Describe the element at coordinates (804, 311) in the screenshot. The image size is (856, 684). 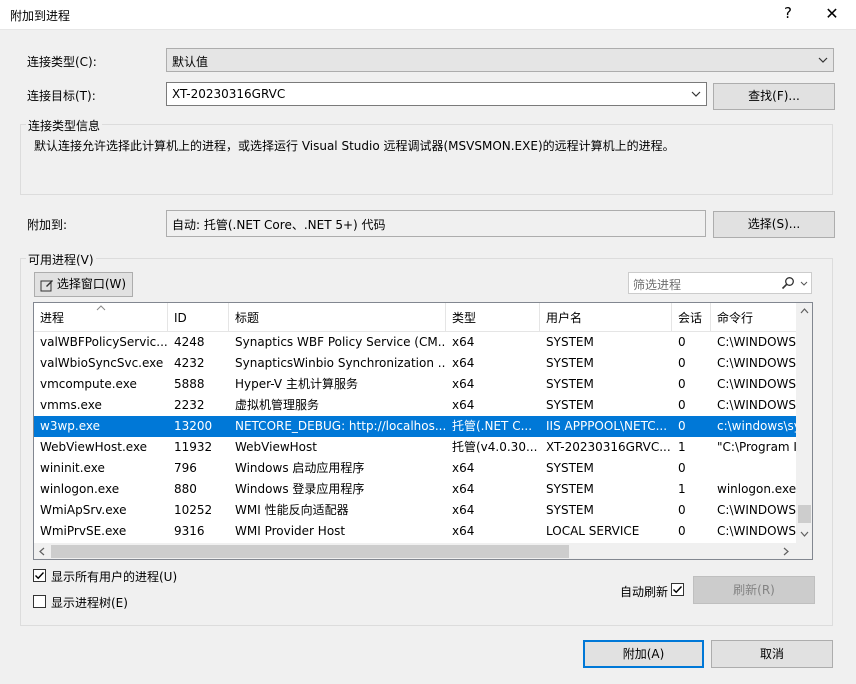
I see `scroll-up-icon` at that location.